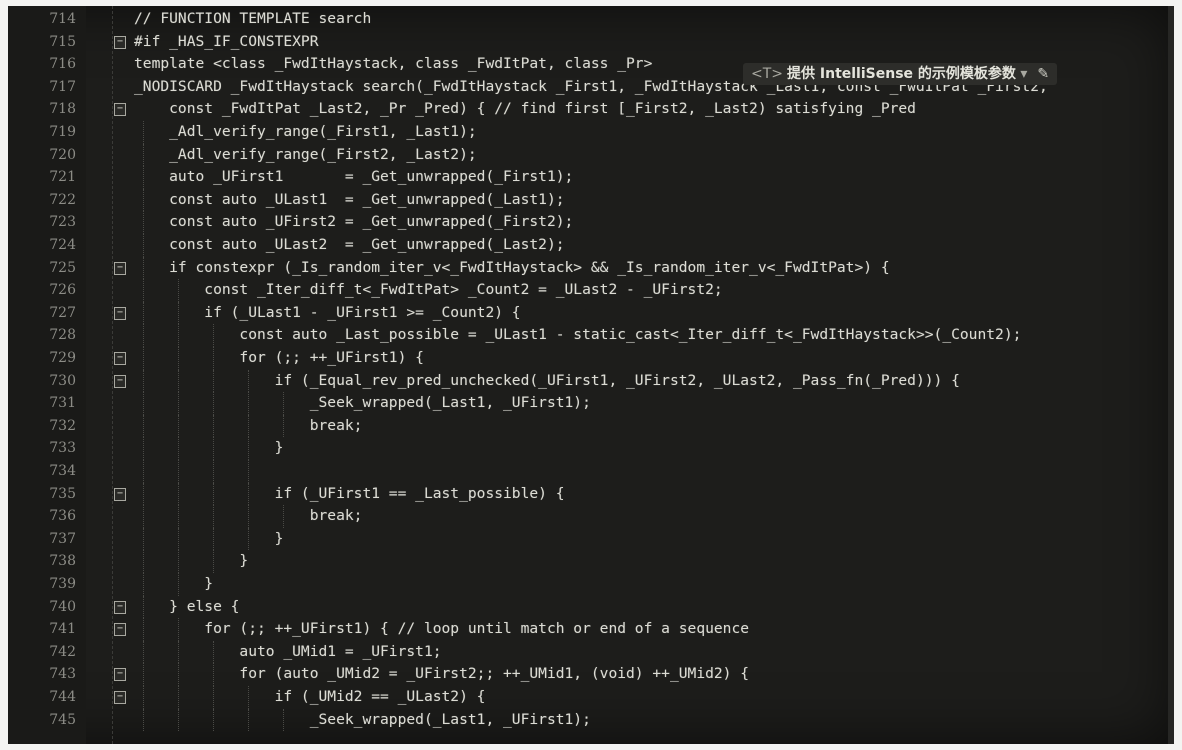  I want to click on chevron-down-icon: ▾, so click(1021, 74).